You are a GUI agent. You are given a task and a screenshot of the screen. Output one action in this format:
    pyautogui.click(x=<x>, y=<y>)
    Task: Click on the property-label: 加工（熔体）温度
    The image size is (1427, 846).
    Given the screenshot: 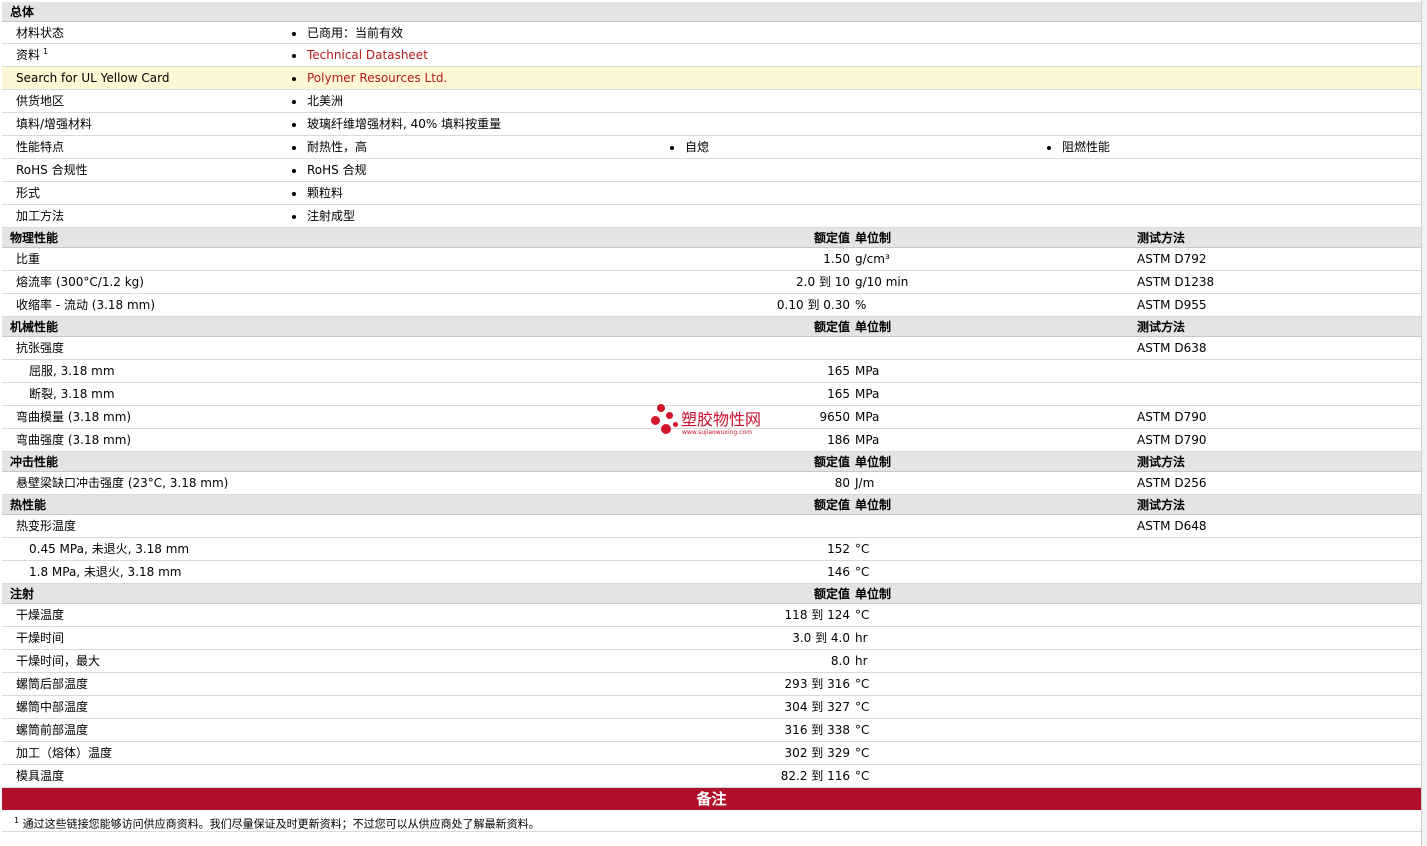 What is the action you would take?
    pyautogui.click(x=64, y=753)
    